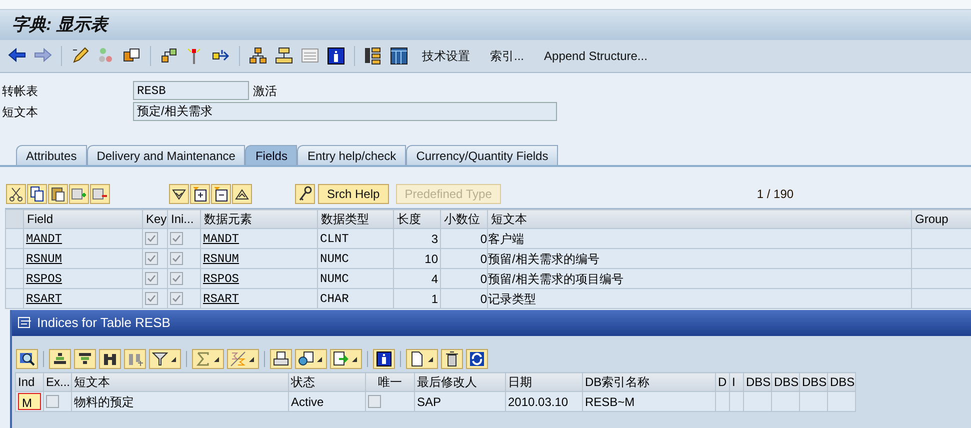 The image size is (971, 428). Describe the element at coordinates (30, 382) in the screenshot. I see `column-header: Ind` at that location.